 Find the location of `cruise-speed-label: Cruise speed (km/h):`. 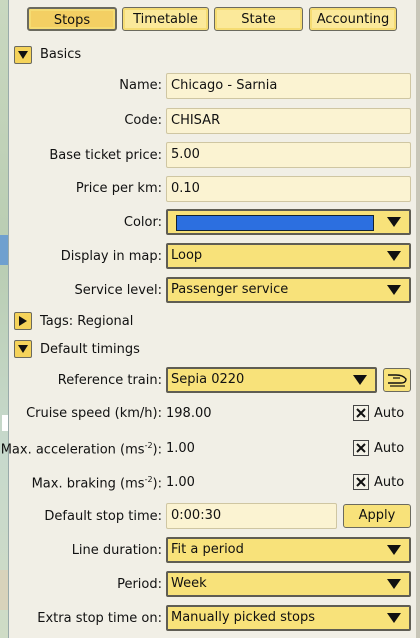

cruise-speed-label: Cruise speed (km/h): is located at coordinates (94, 413).